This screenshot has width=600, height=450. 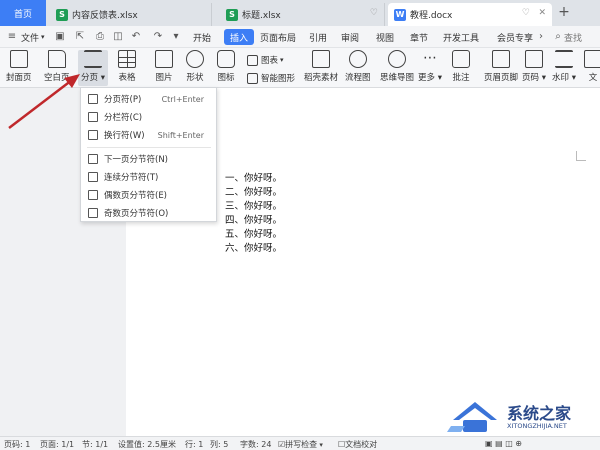 What do you see at coordinates (350, 37) in the screenshot?
I see `menu-review: 审阅` at bounding box center [350, 37].